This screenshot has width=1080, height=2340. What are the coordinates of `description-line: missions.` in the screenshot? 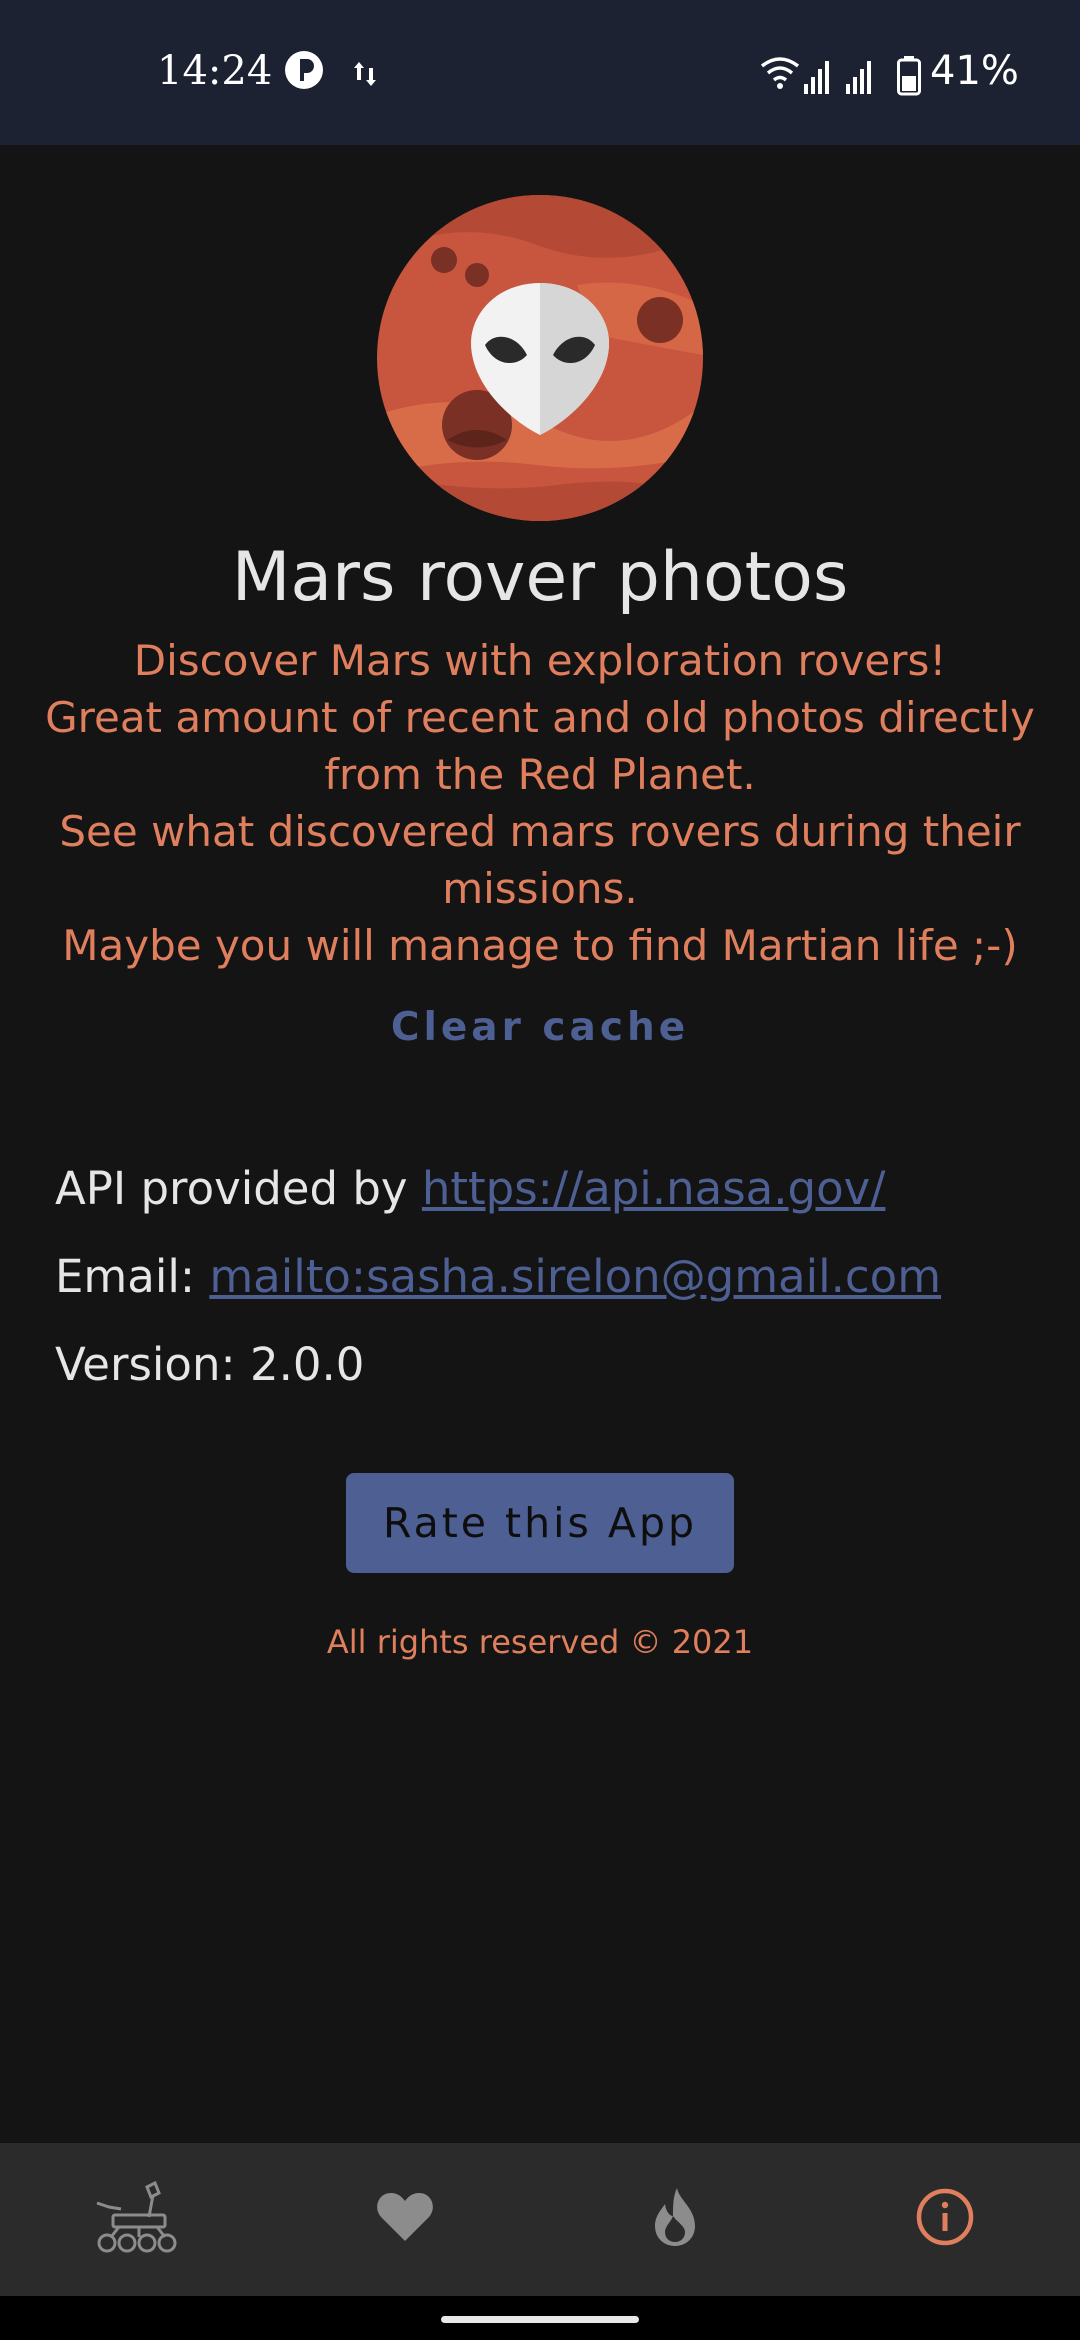 It's located at (540, 888).